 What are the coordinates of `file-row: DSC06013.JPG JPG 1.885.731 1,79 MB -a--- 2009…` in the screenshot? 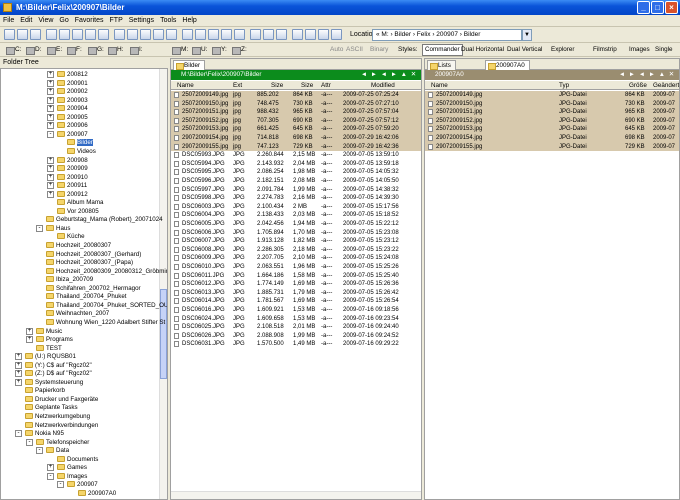 It's located at (296, 293).